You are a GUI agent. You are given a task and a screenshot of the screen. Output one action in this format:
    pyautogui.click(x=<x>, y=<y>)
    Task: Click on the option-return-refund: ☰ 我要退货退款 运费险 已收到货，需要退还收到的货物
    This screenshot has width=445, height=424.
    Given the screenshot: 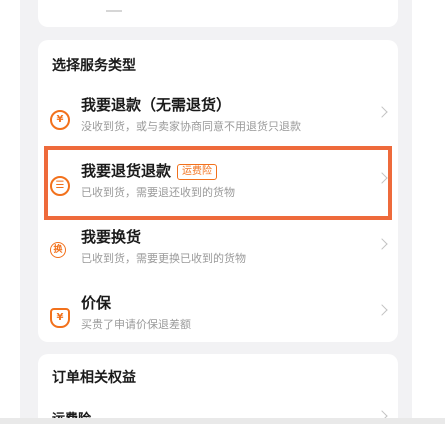 What is the action you would take?
    pyautogui.click(x=218, y=186)
    